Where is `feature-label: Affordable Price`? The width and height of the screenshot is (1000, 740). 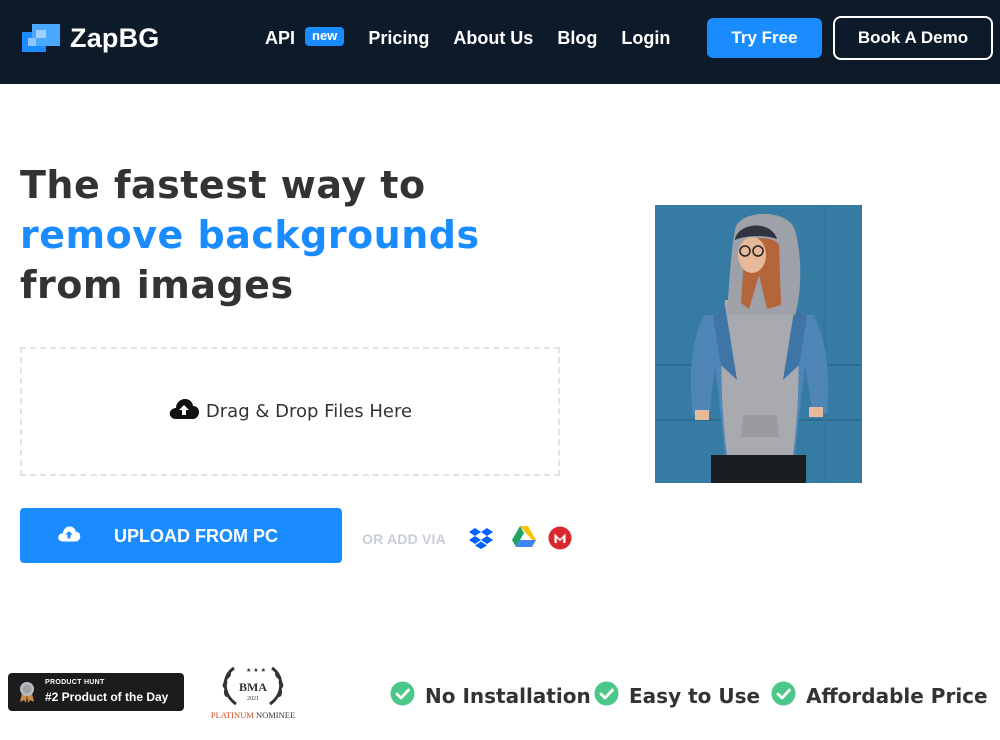 feature-label: Affordable Price is located at coordinates (897, 696).